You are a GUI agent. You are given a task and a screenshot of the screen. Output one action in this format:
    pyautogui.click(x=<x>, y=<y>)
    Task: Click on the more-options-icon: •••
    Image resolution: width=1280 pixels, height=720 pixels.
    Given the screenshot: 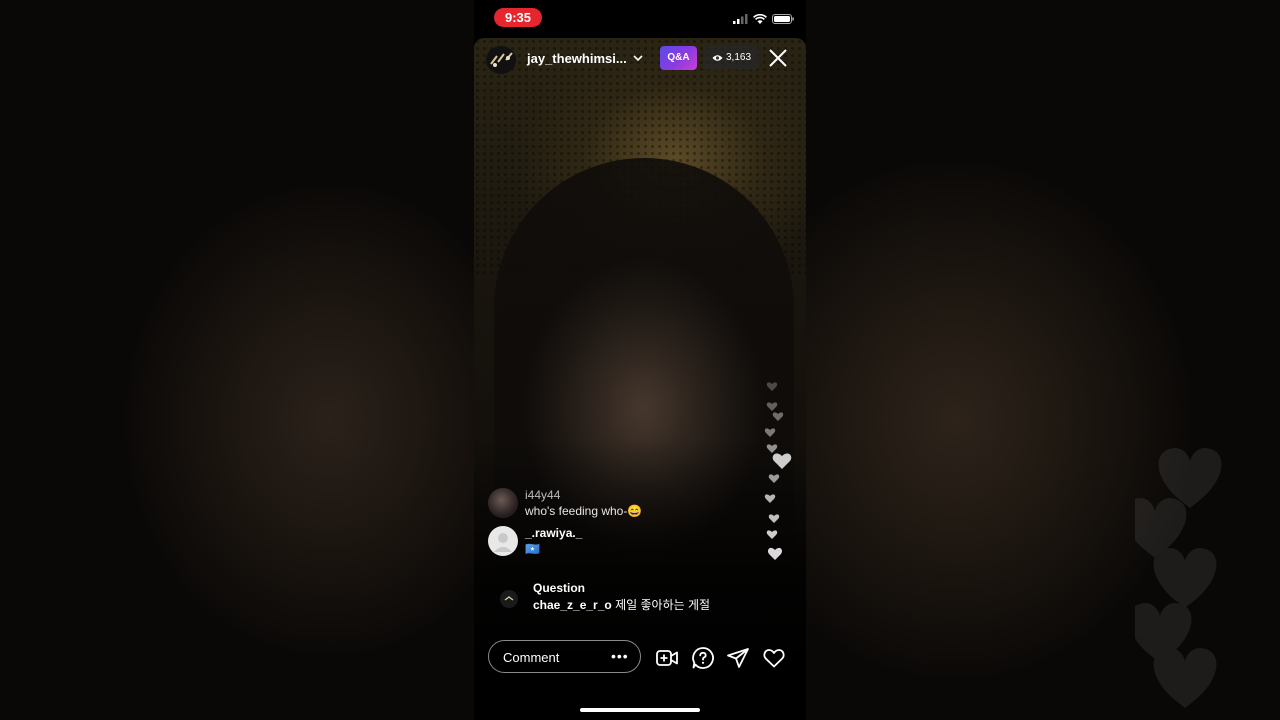 What is the action you would take?
    pyautogui.click(x=620, y=656)
    